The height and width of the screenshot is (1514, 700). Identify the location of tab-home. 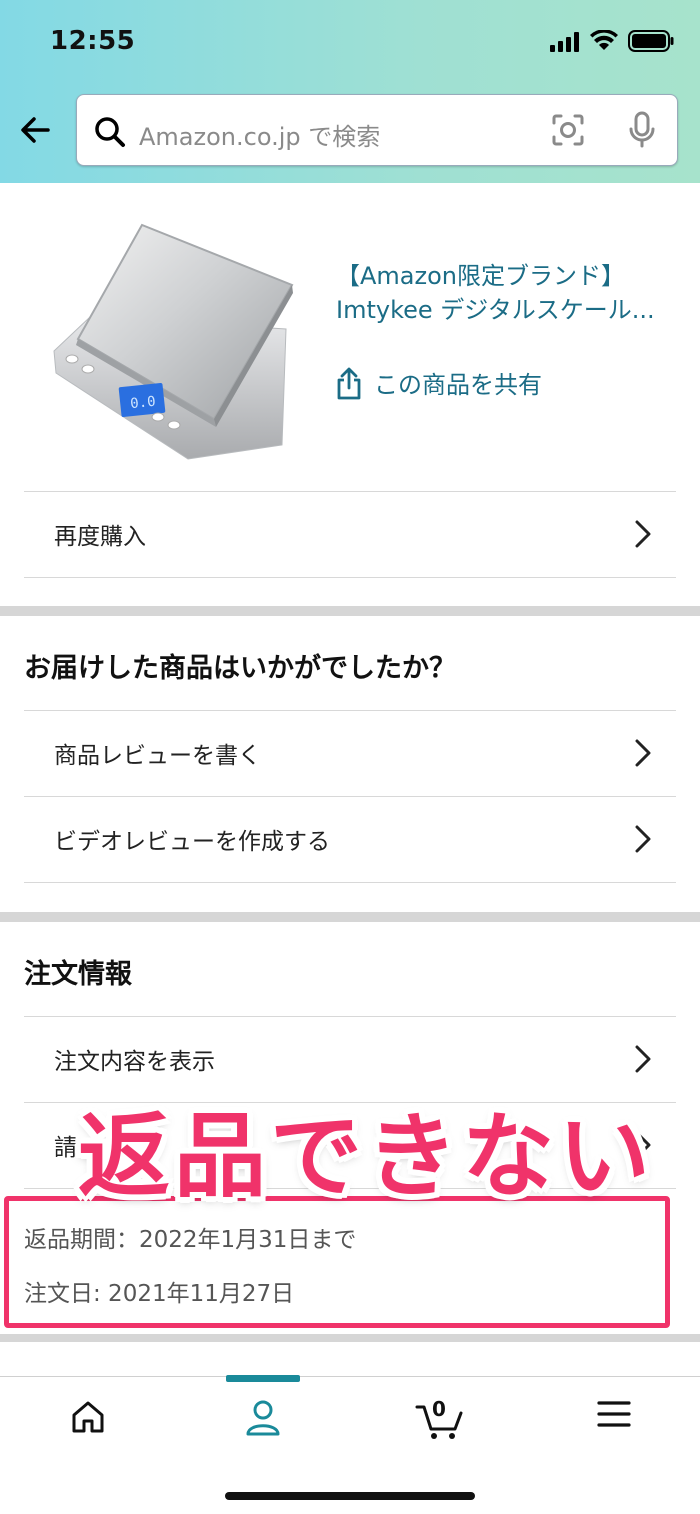
(88, 1429).